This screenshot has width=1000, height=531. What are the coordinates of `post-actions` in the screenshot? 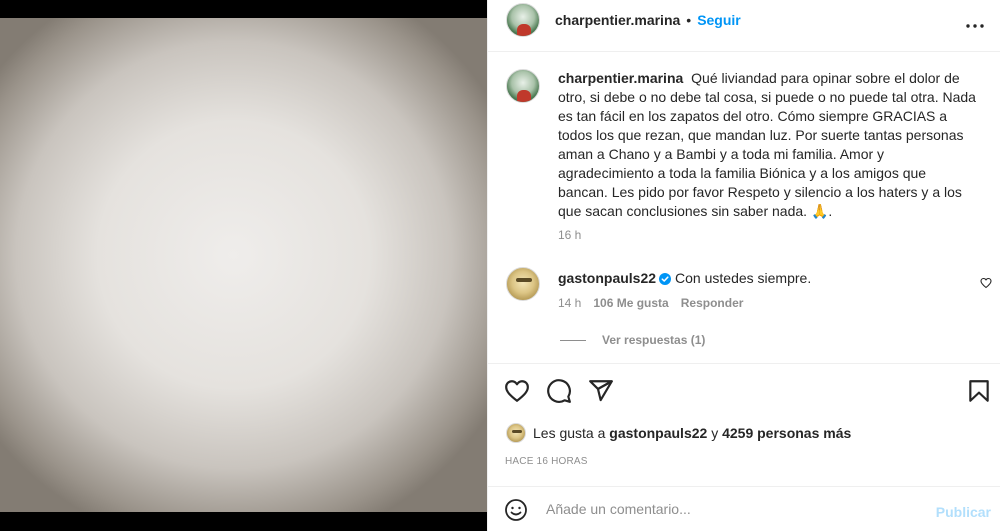 It's located at (559, 391).